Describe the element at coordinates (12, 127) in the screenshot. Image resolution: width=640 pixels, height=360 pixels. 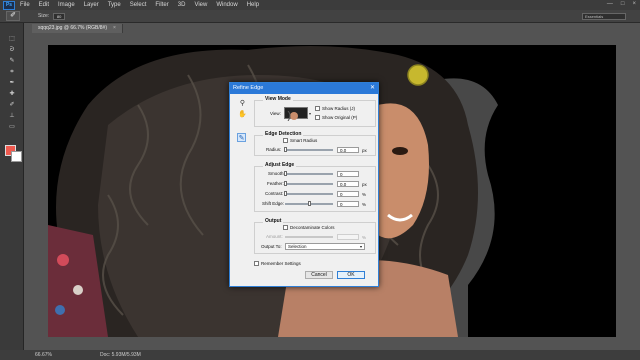
I see `eraser-tool-icon: ▭` at that location.